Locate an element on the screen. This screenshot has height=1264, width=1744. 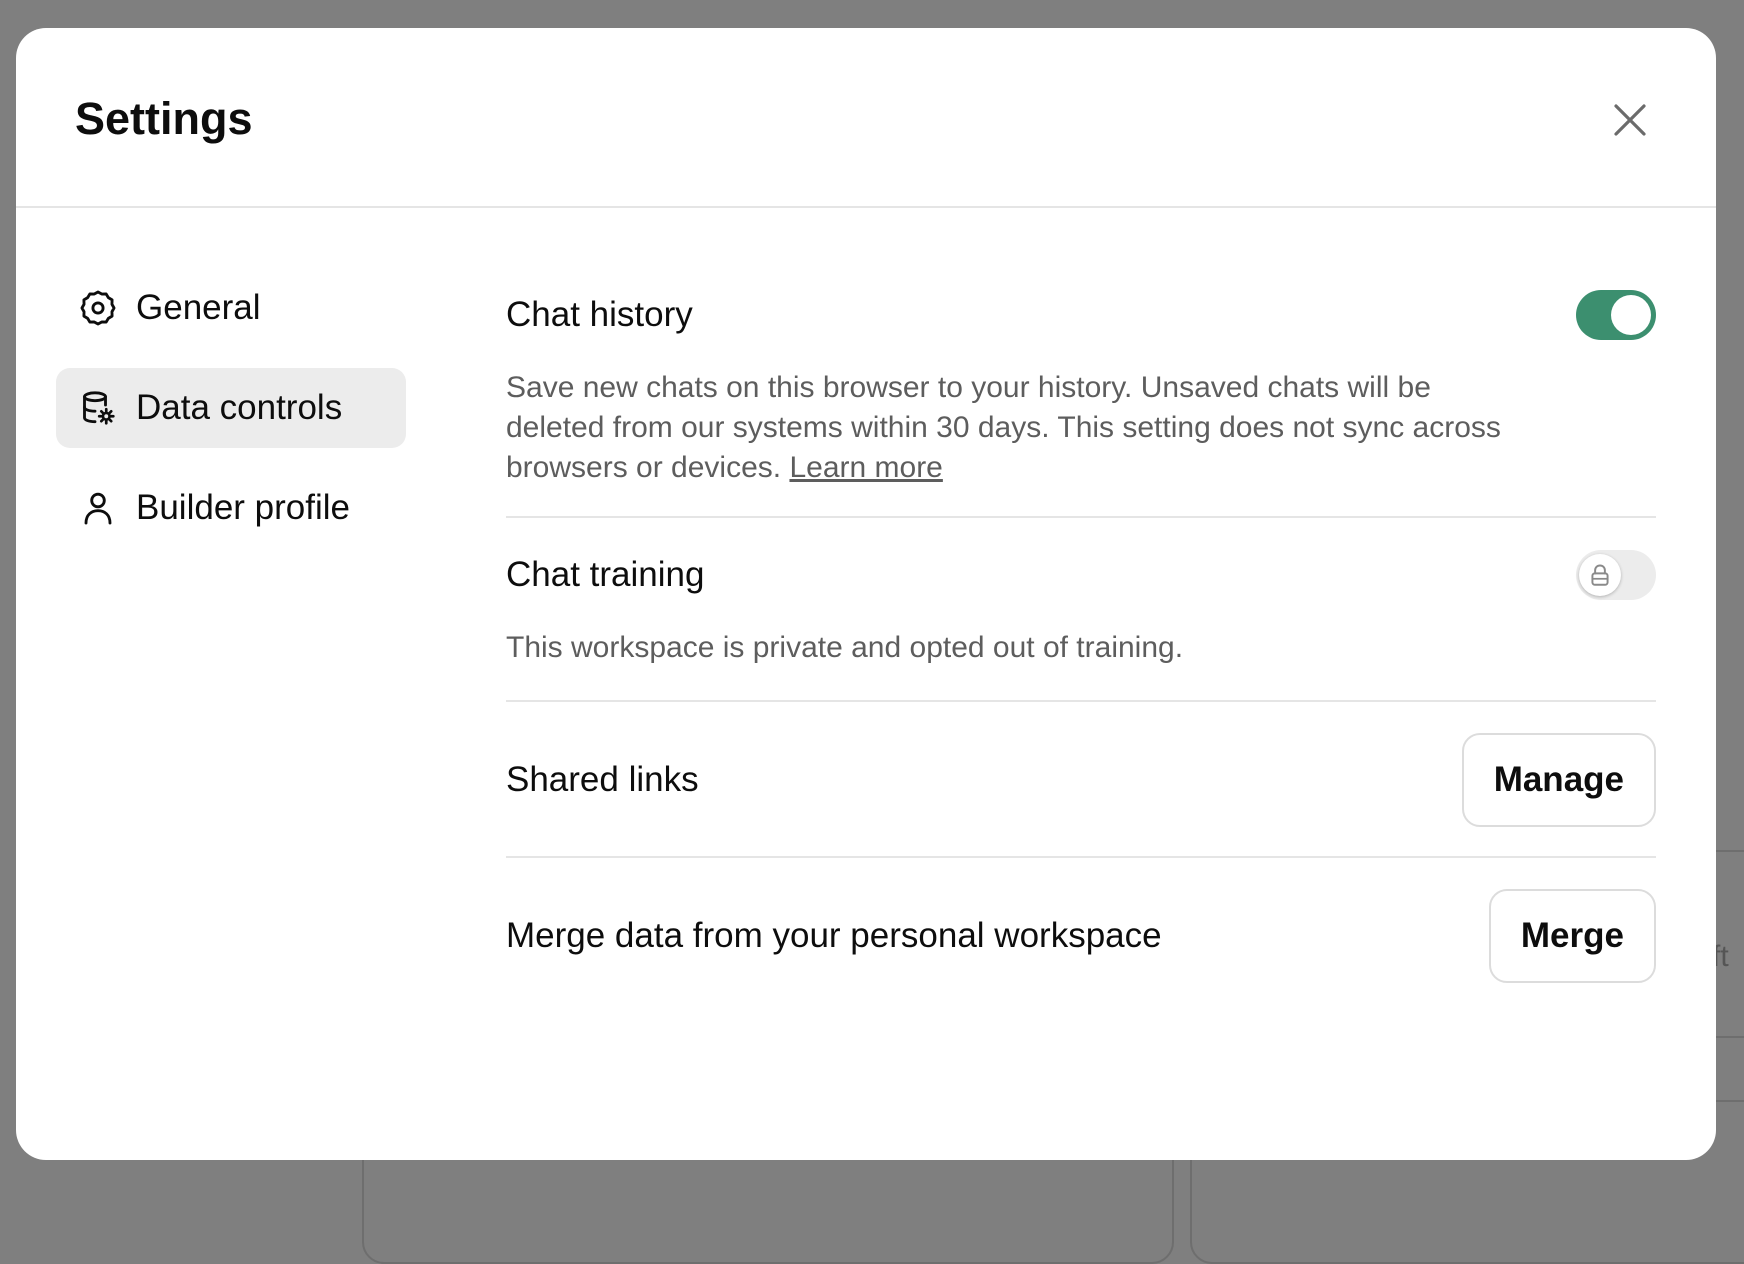
dialog-title: Settings is located at coordinates (164, 118).